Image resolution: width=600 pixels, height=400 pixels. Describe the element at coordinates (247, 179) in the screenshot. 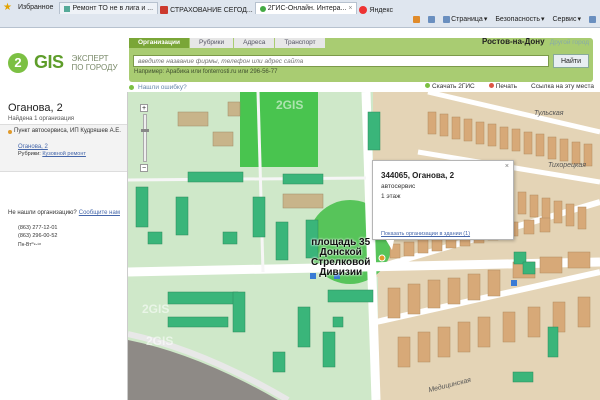

I see `minor-road` at that location.